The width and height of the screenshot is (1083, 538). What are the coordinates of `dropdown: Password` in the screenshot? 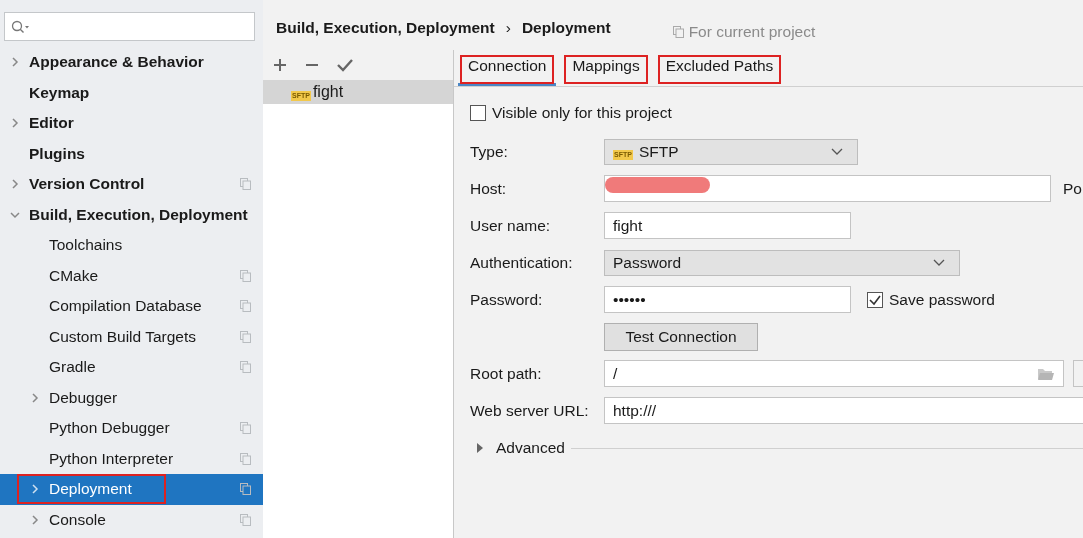 It's located at (782, 262).